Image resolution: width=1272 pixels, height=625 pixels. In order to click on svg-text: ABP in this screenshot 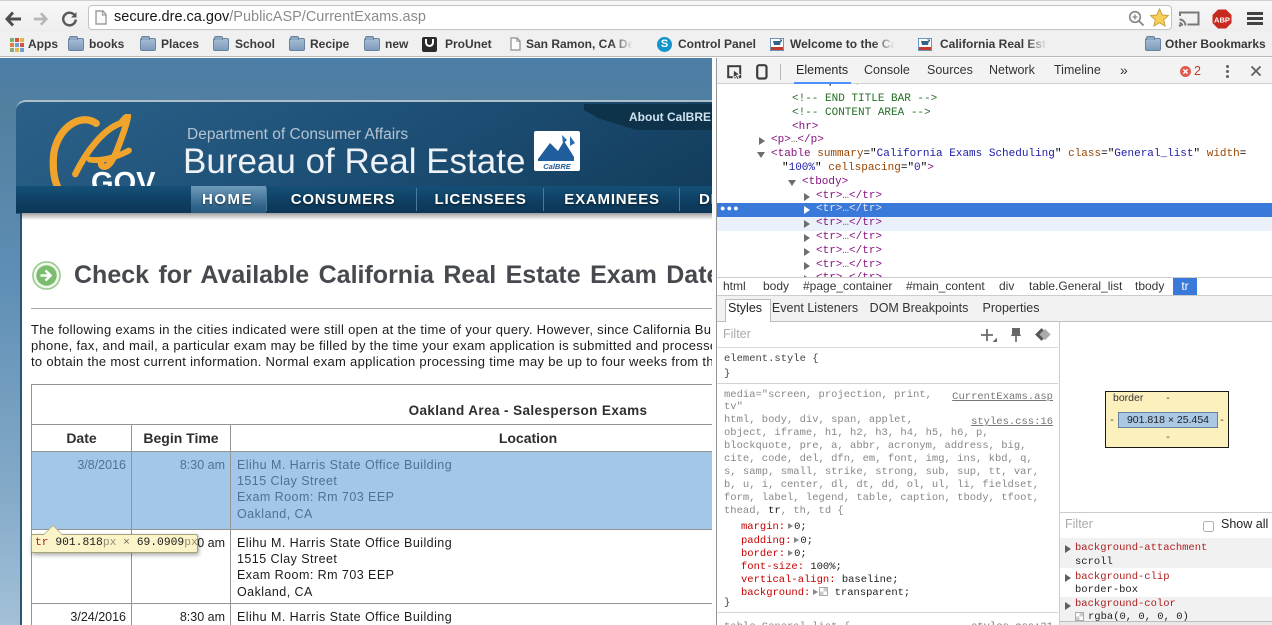, I will do `click(1222, 20)`.